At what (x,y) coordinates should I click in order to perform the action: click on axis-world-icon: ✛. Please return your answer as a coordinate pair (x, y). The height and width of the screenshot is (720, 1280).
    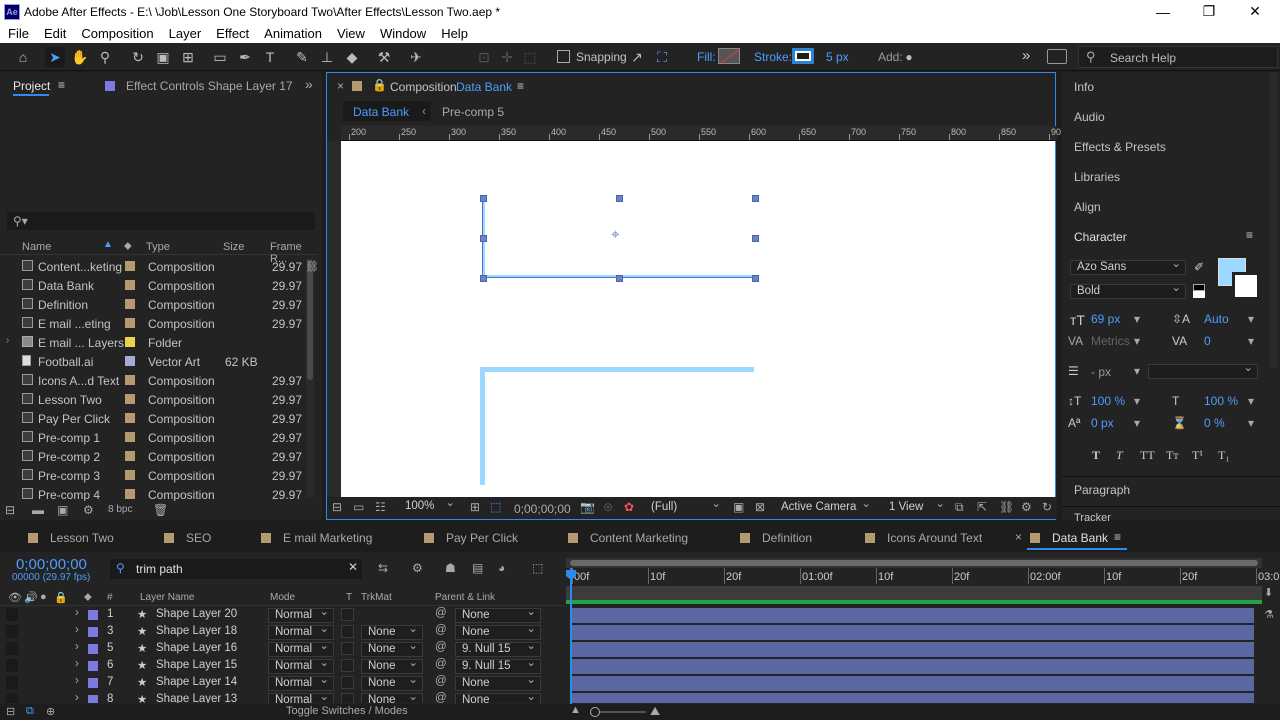
    Looking at the image, I should click on (507, 57).